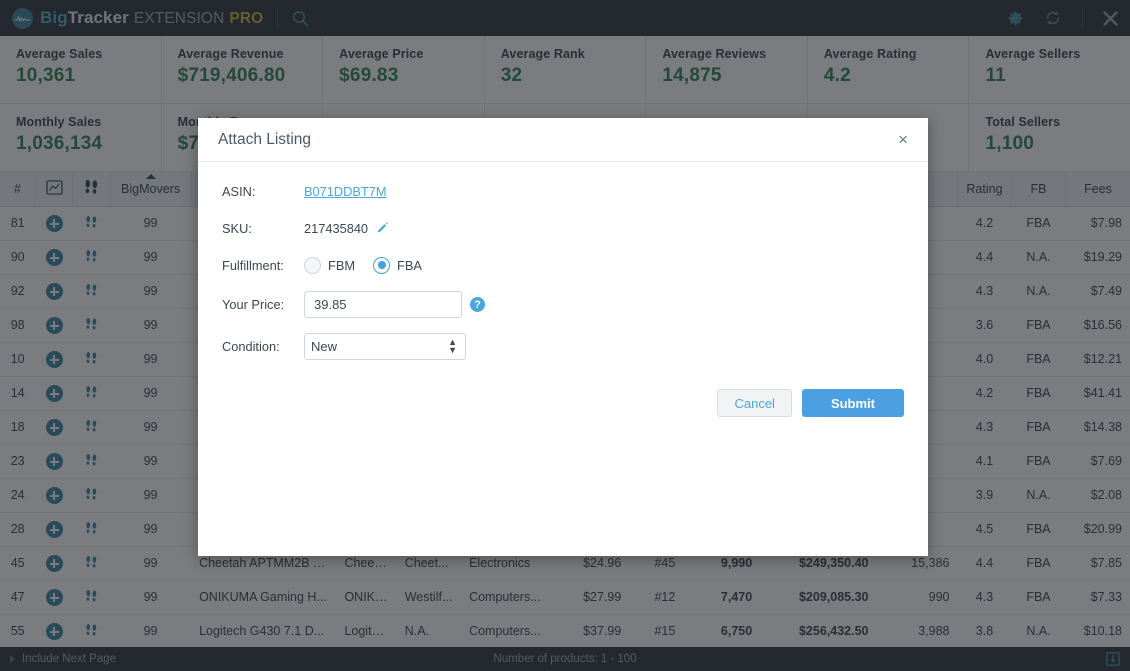 The image size is (1130, 671). I want to click on fulfillment-option-fbm: FBM, so click(330, 265).